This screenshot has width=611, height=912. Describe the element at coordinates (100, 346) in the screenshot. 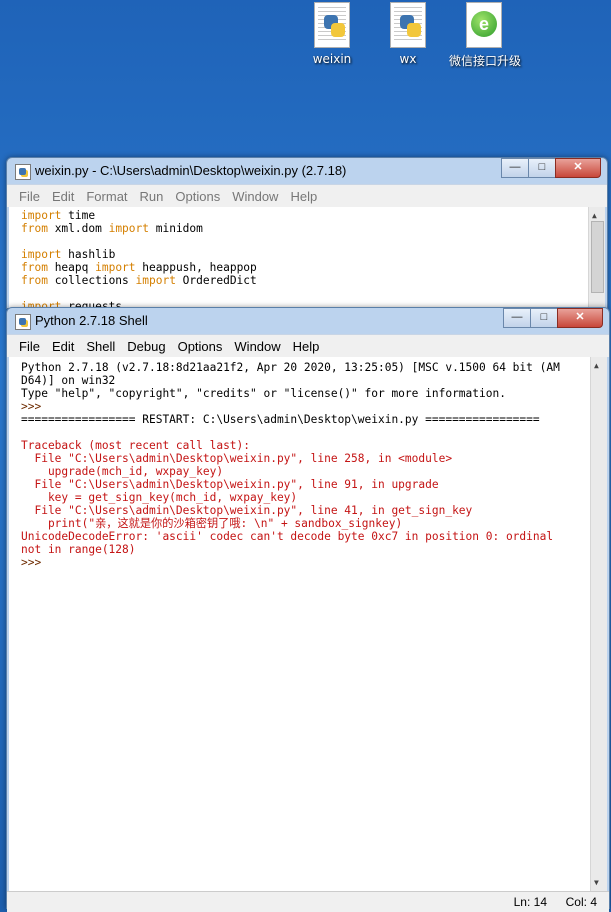

I see `menu-shell: Shell` at that location.